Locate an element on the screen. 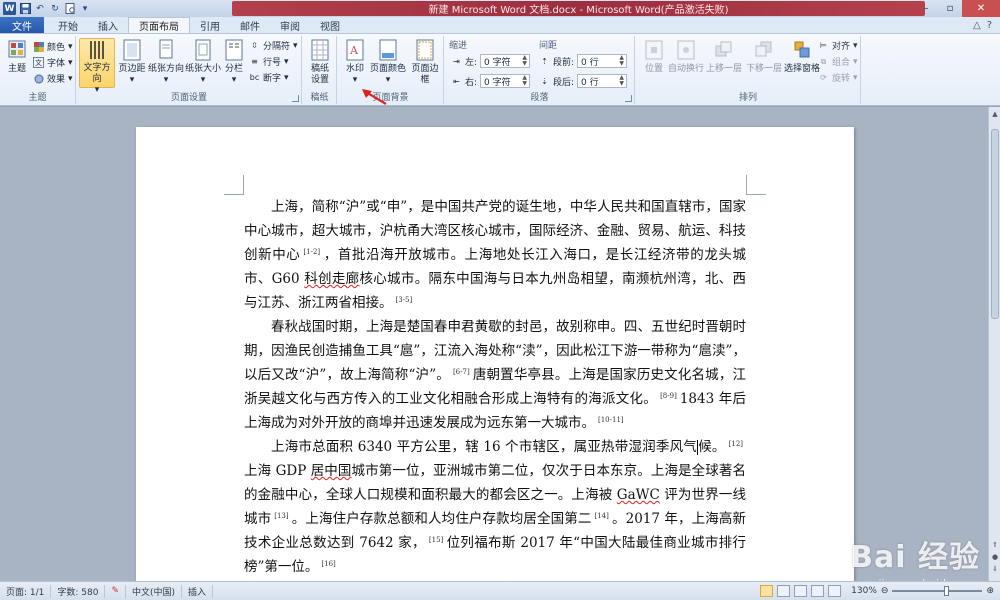 The image size is (1000, 600). theme-fonts-button: 文 字体 ▾ is located at coordinates (53, 62).